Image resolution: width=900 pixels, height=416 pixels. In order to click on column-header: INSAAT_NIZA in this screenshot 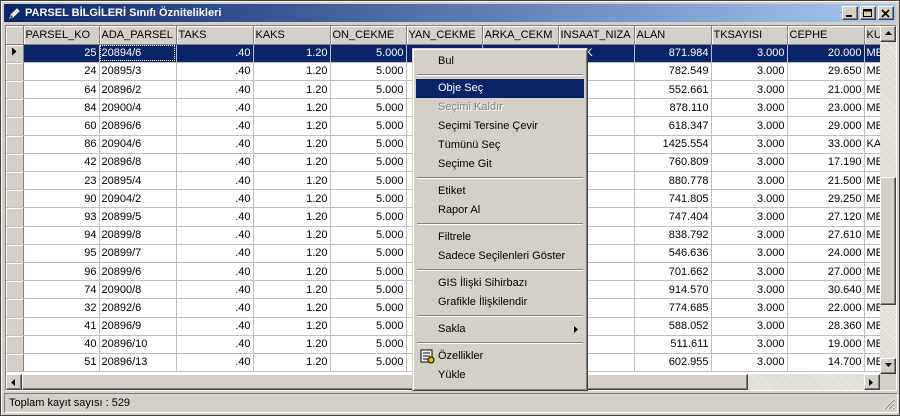, I will do `click(596, 35)`.